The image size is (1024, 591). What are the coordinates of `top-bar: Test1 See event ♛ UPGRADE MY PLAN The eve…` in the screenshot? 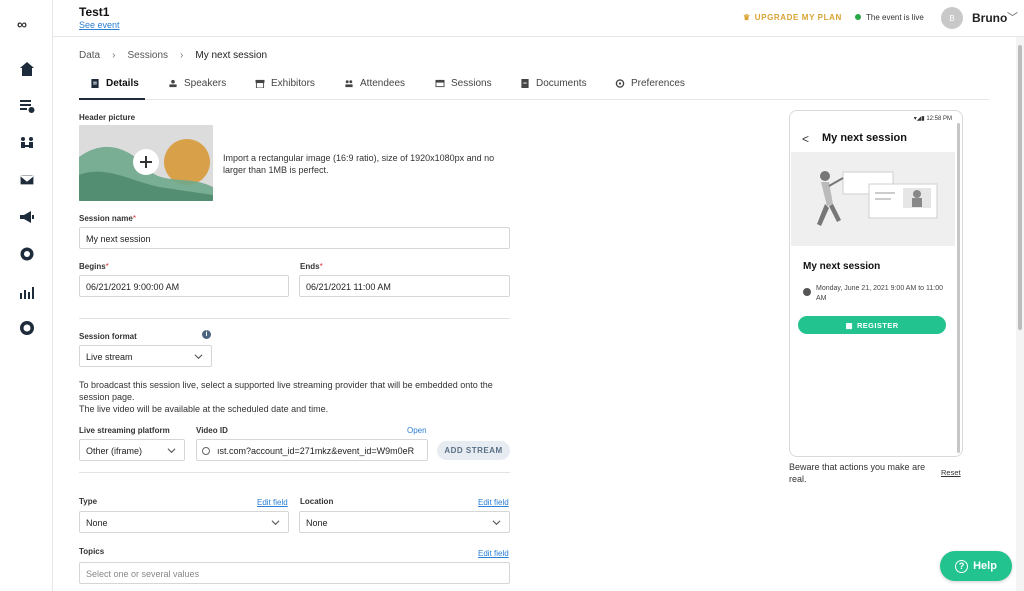 It's located at (538, 18).